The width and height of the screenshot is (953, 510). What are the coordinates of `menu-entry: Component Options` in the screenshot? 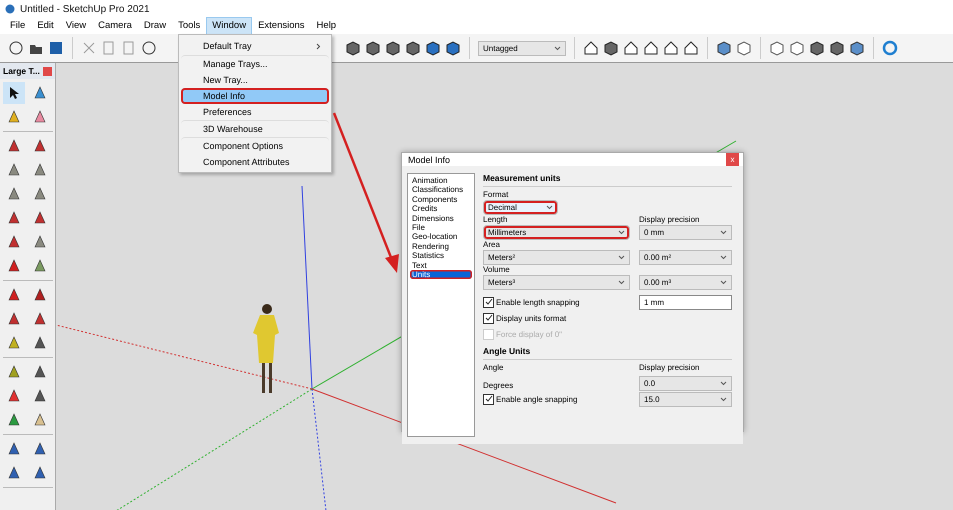 It's located at (255, 145).